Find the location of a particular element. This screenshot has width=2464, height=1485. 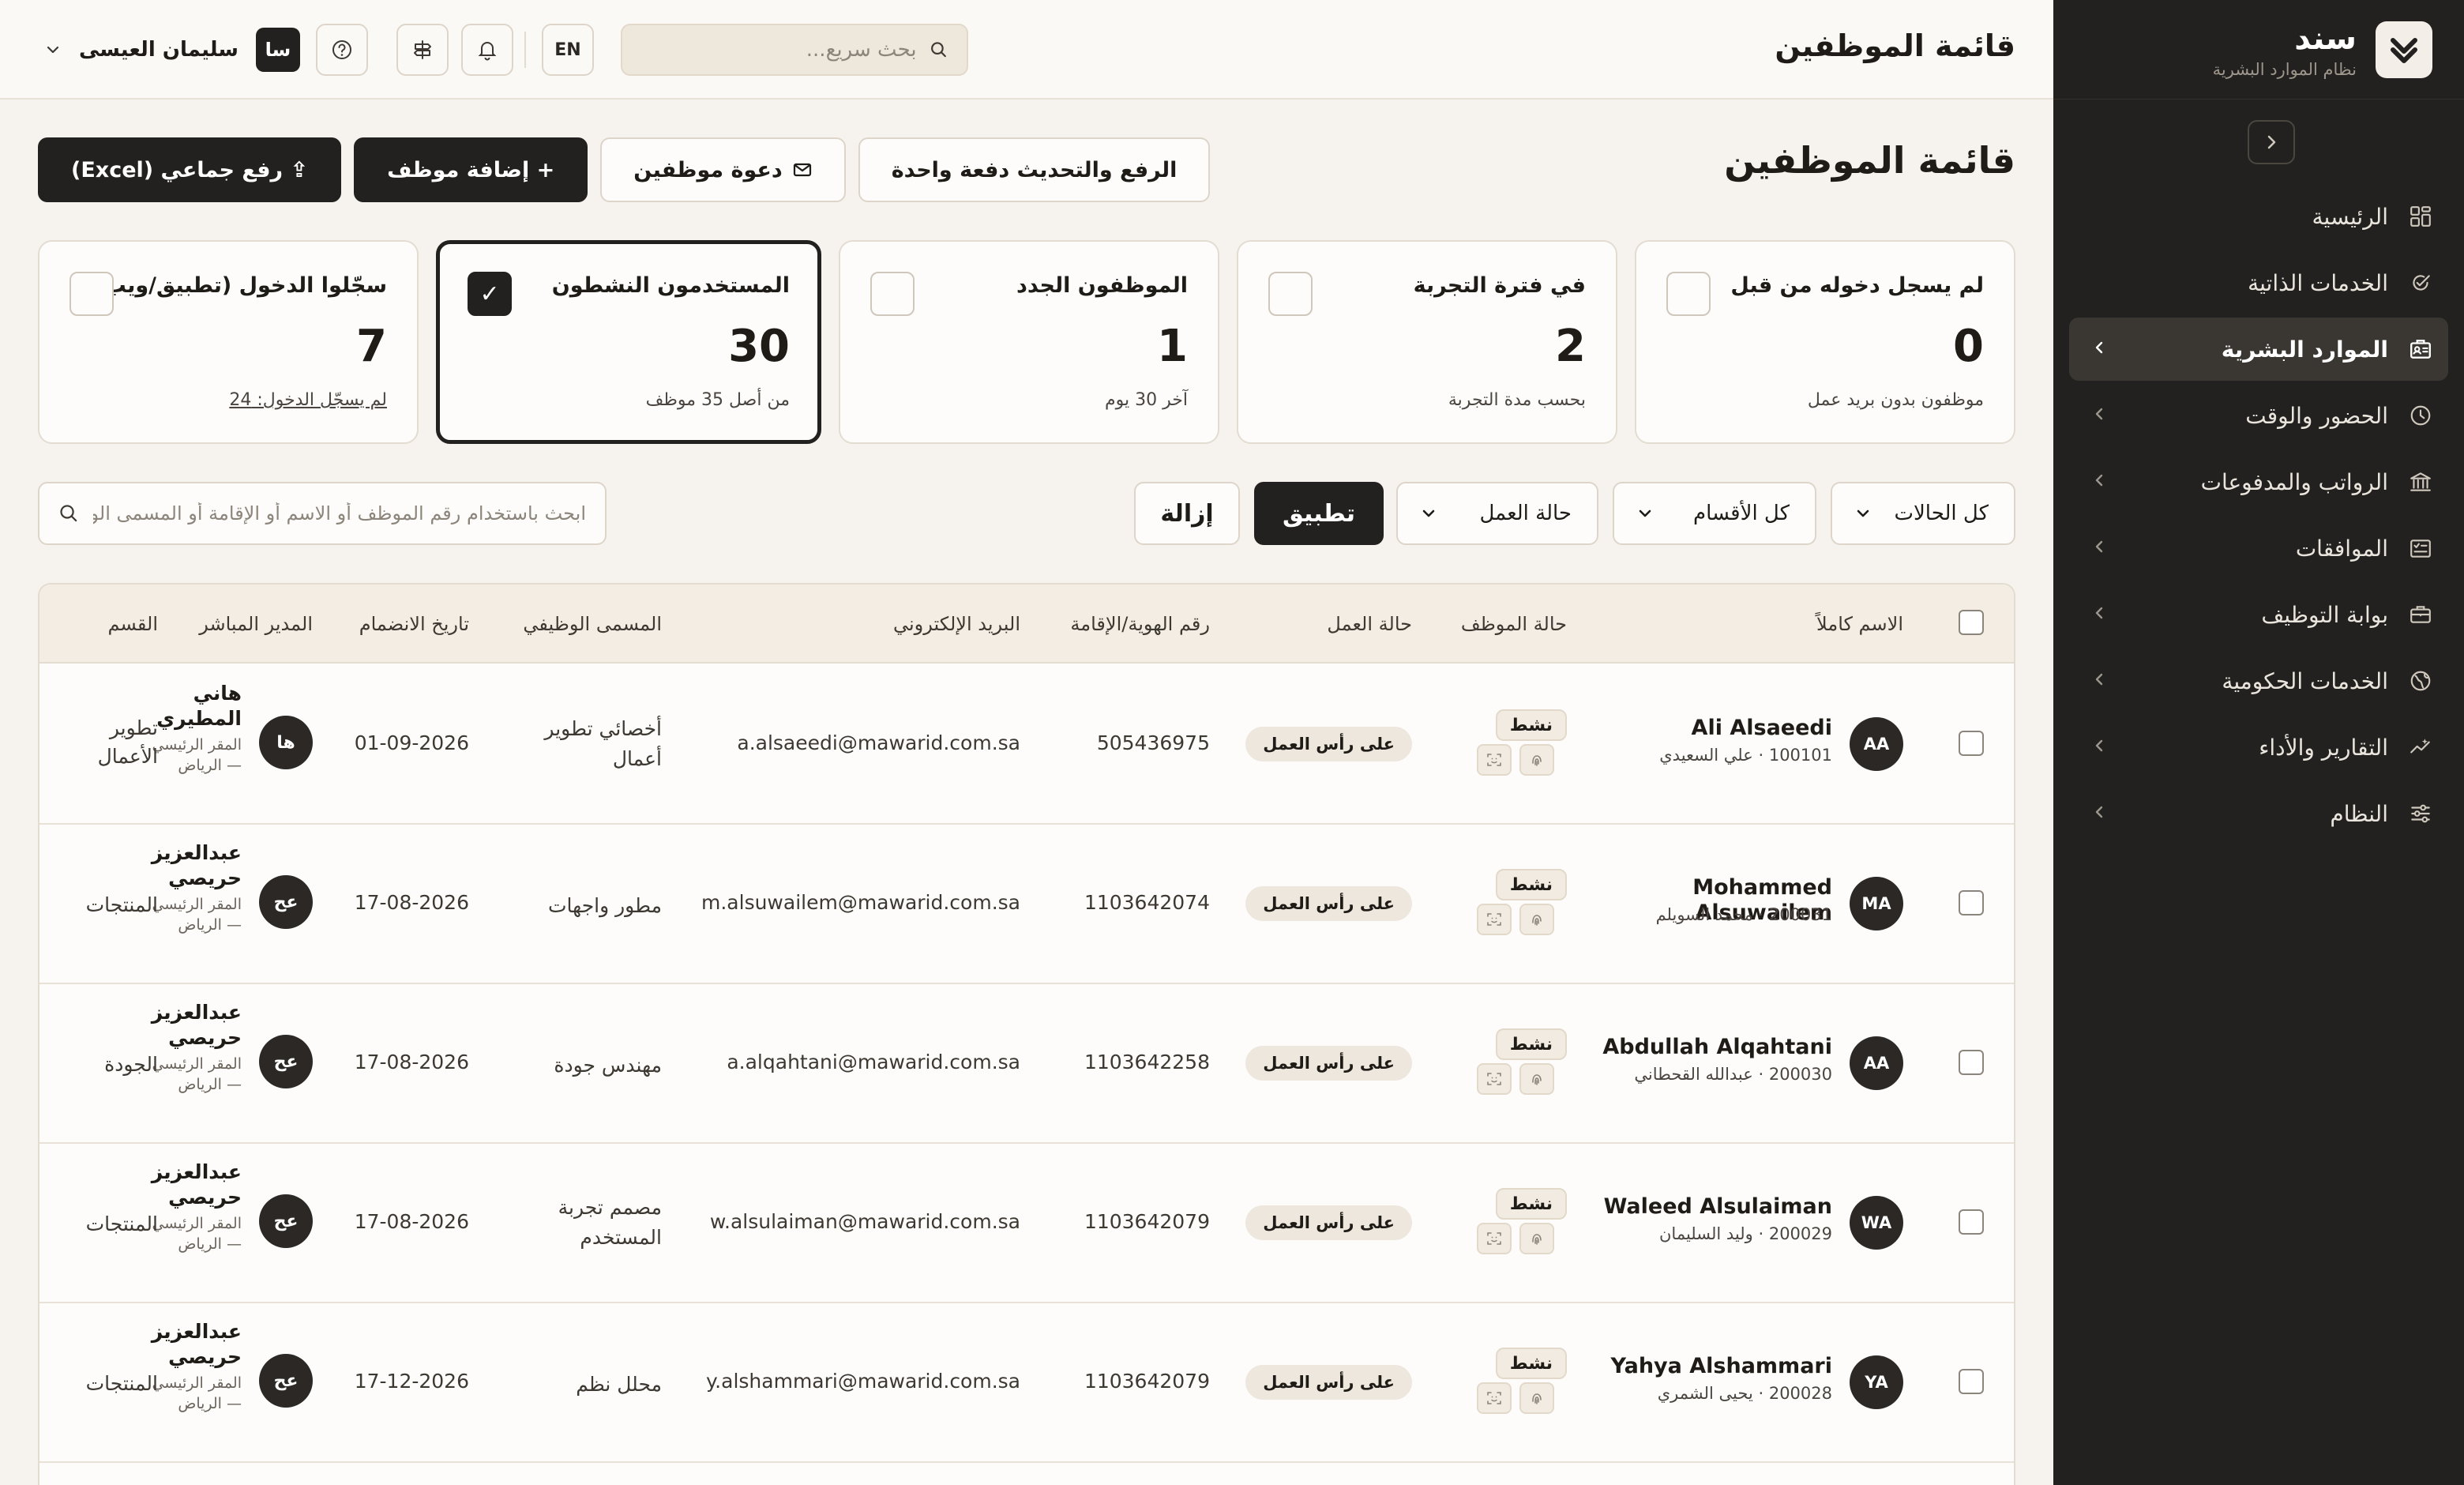

email-cell: m.alsuwailem@mawarid.com.sa is located at coordinates (860, 902).